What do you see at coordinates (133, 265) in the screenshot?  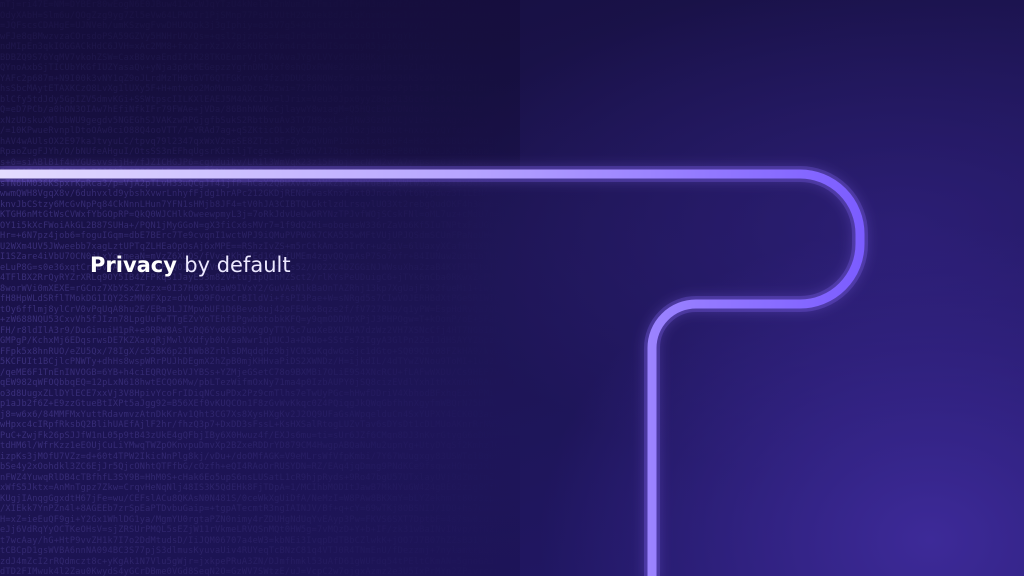 I see `headline-emphasis: Privacy` at bounding box center [133, 265].